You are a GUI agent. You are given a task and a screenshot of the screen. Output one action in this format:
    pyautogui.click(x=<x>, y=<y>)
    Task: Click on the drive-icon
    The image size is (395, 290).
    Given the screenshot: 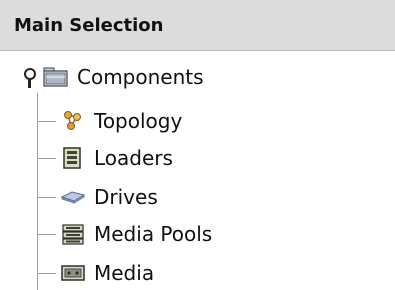 What is the action you would take?
    pyautogui.click(x=73, y=197)
    